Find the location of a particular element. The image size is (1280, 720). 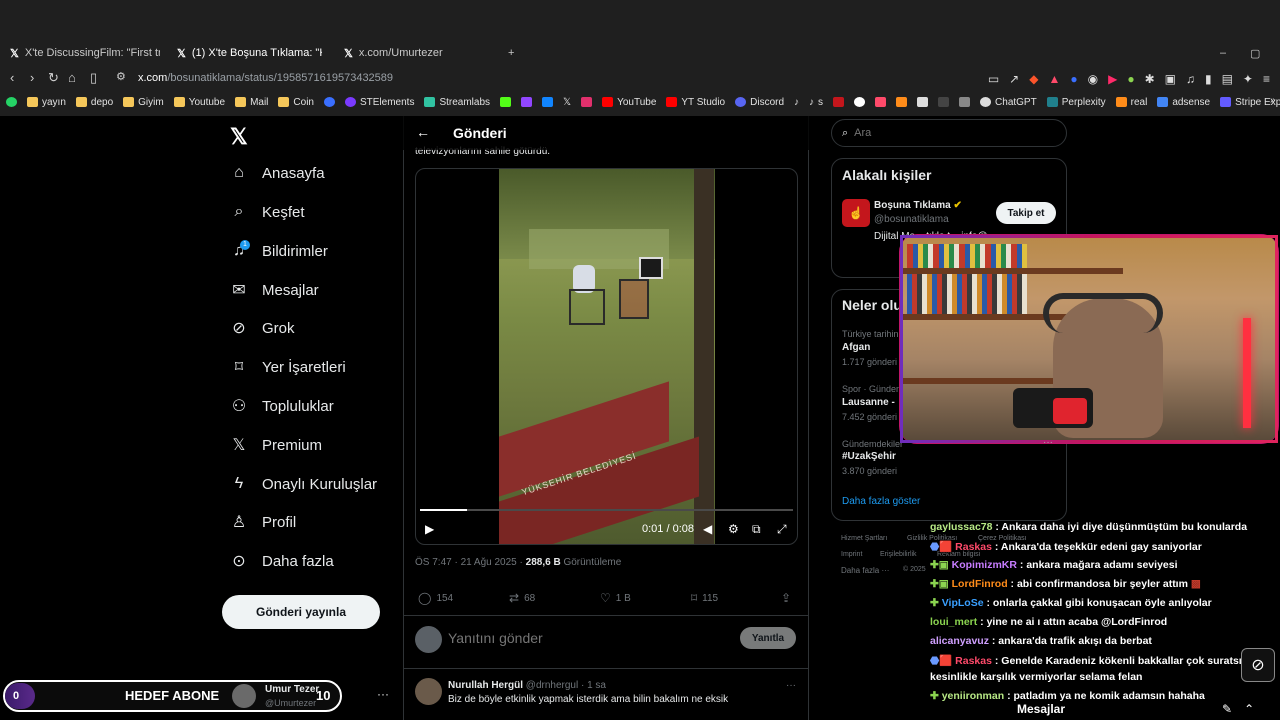

show-more-link: Daha fazla göster is located at coordinates (881, 501).